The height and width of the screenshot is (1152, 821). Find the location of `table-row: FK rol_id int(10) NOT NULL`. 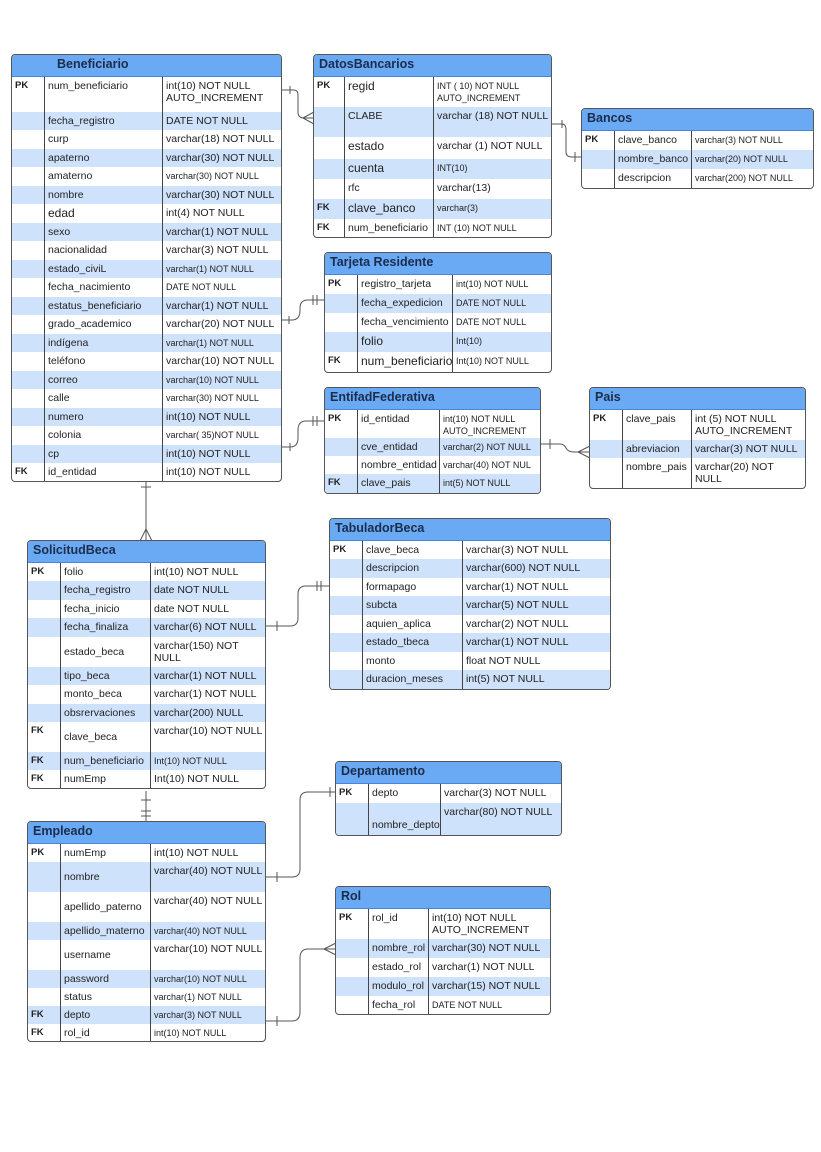

table-row: FK rol_id int(10) NOT NULL is located at coordinates (146, 1032).